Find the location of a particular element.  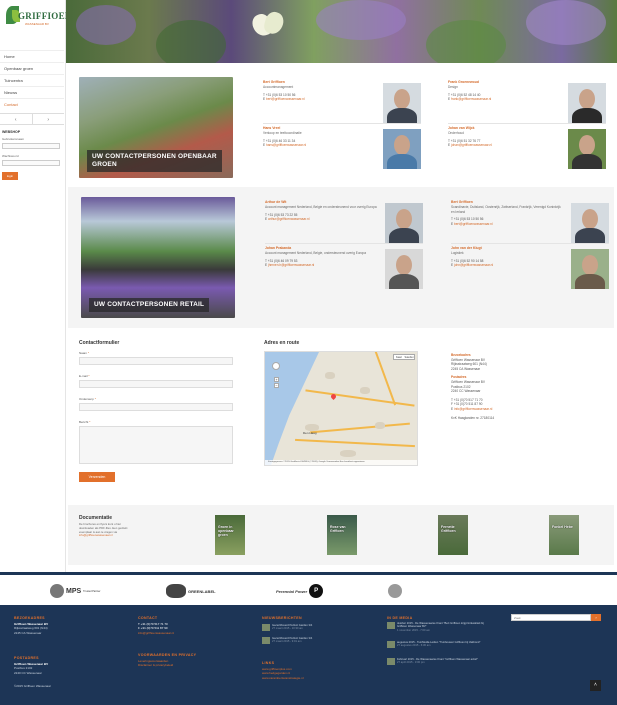

footer-email: info@griffioenwassenaar.nl is located at coordinates (156, 633).